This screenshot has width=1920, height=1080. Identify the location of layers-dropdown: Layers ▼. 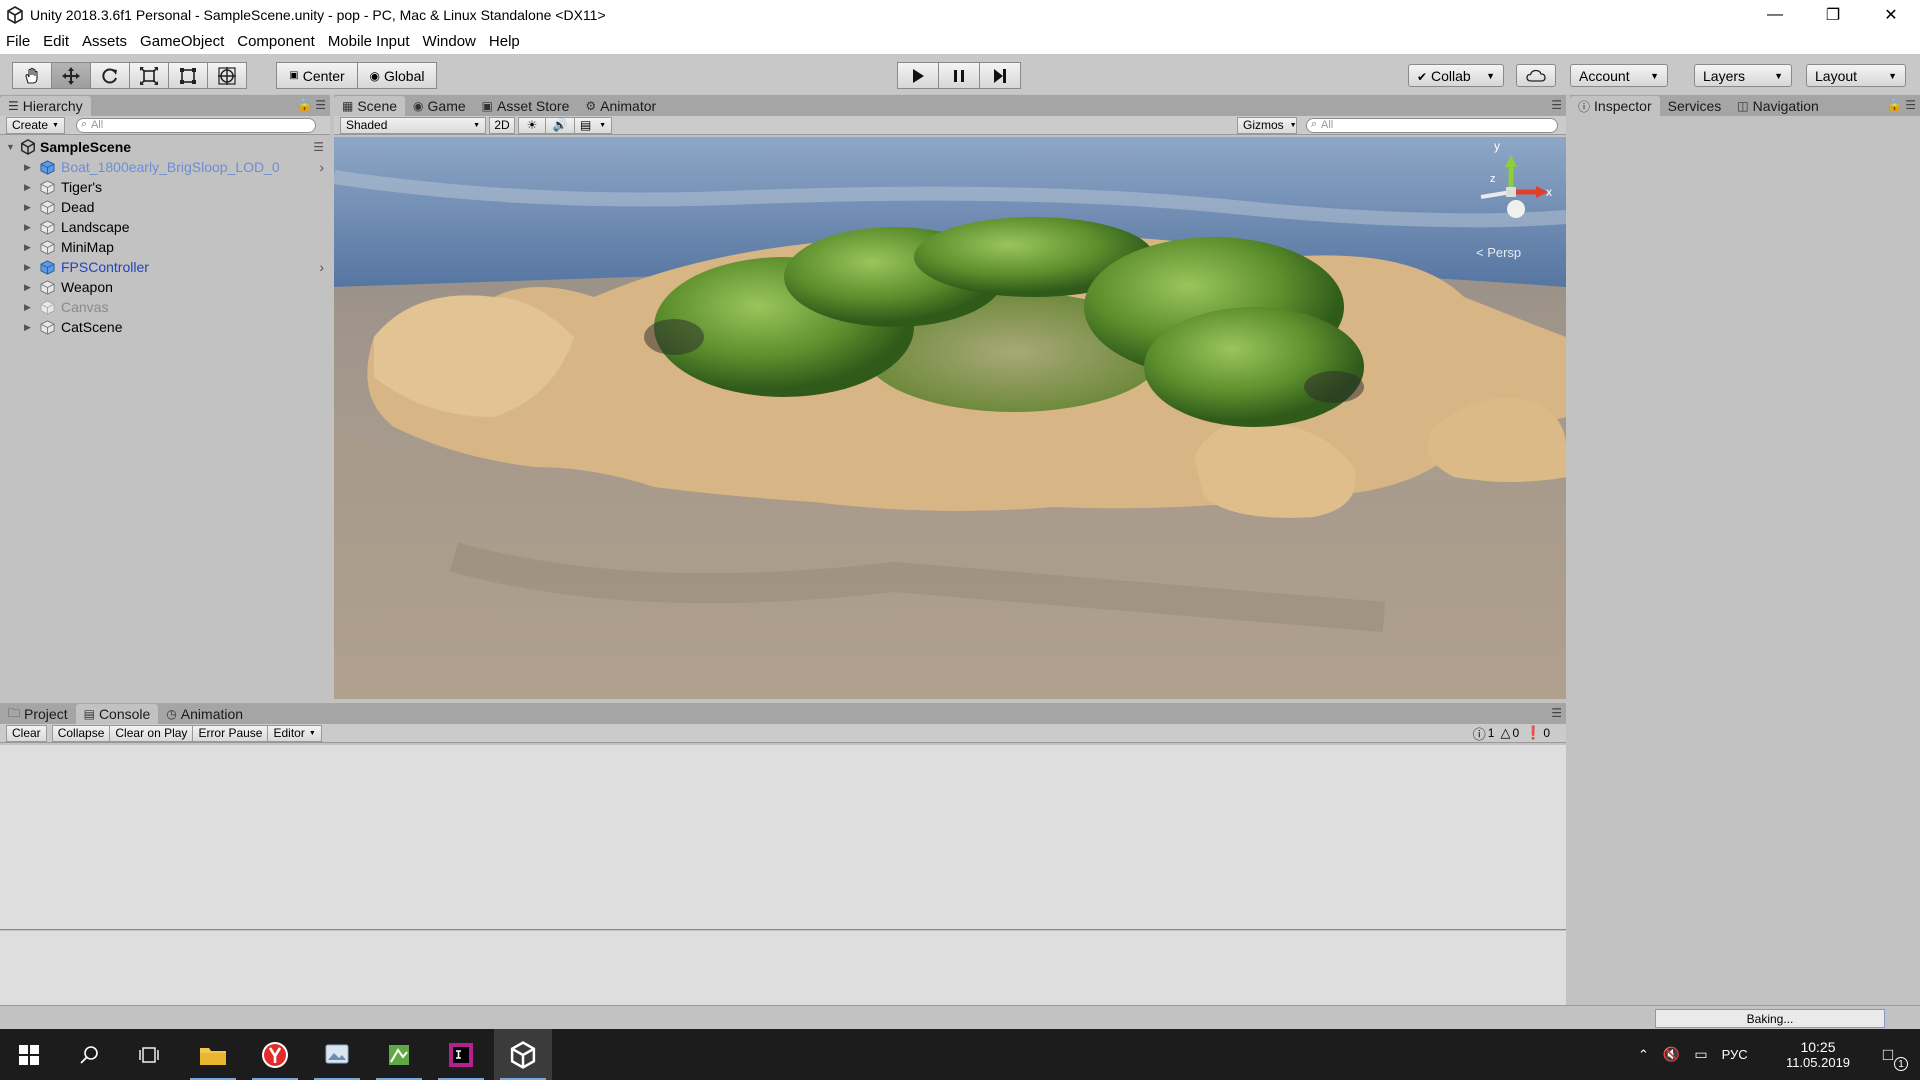
(1743, 75).